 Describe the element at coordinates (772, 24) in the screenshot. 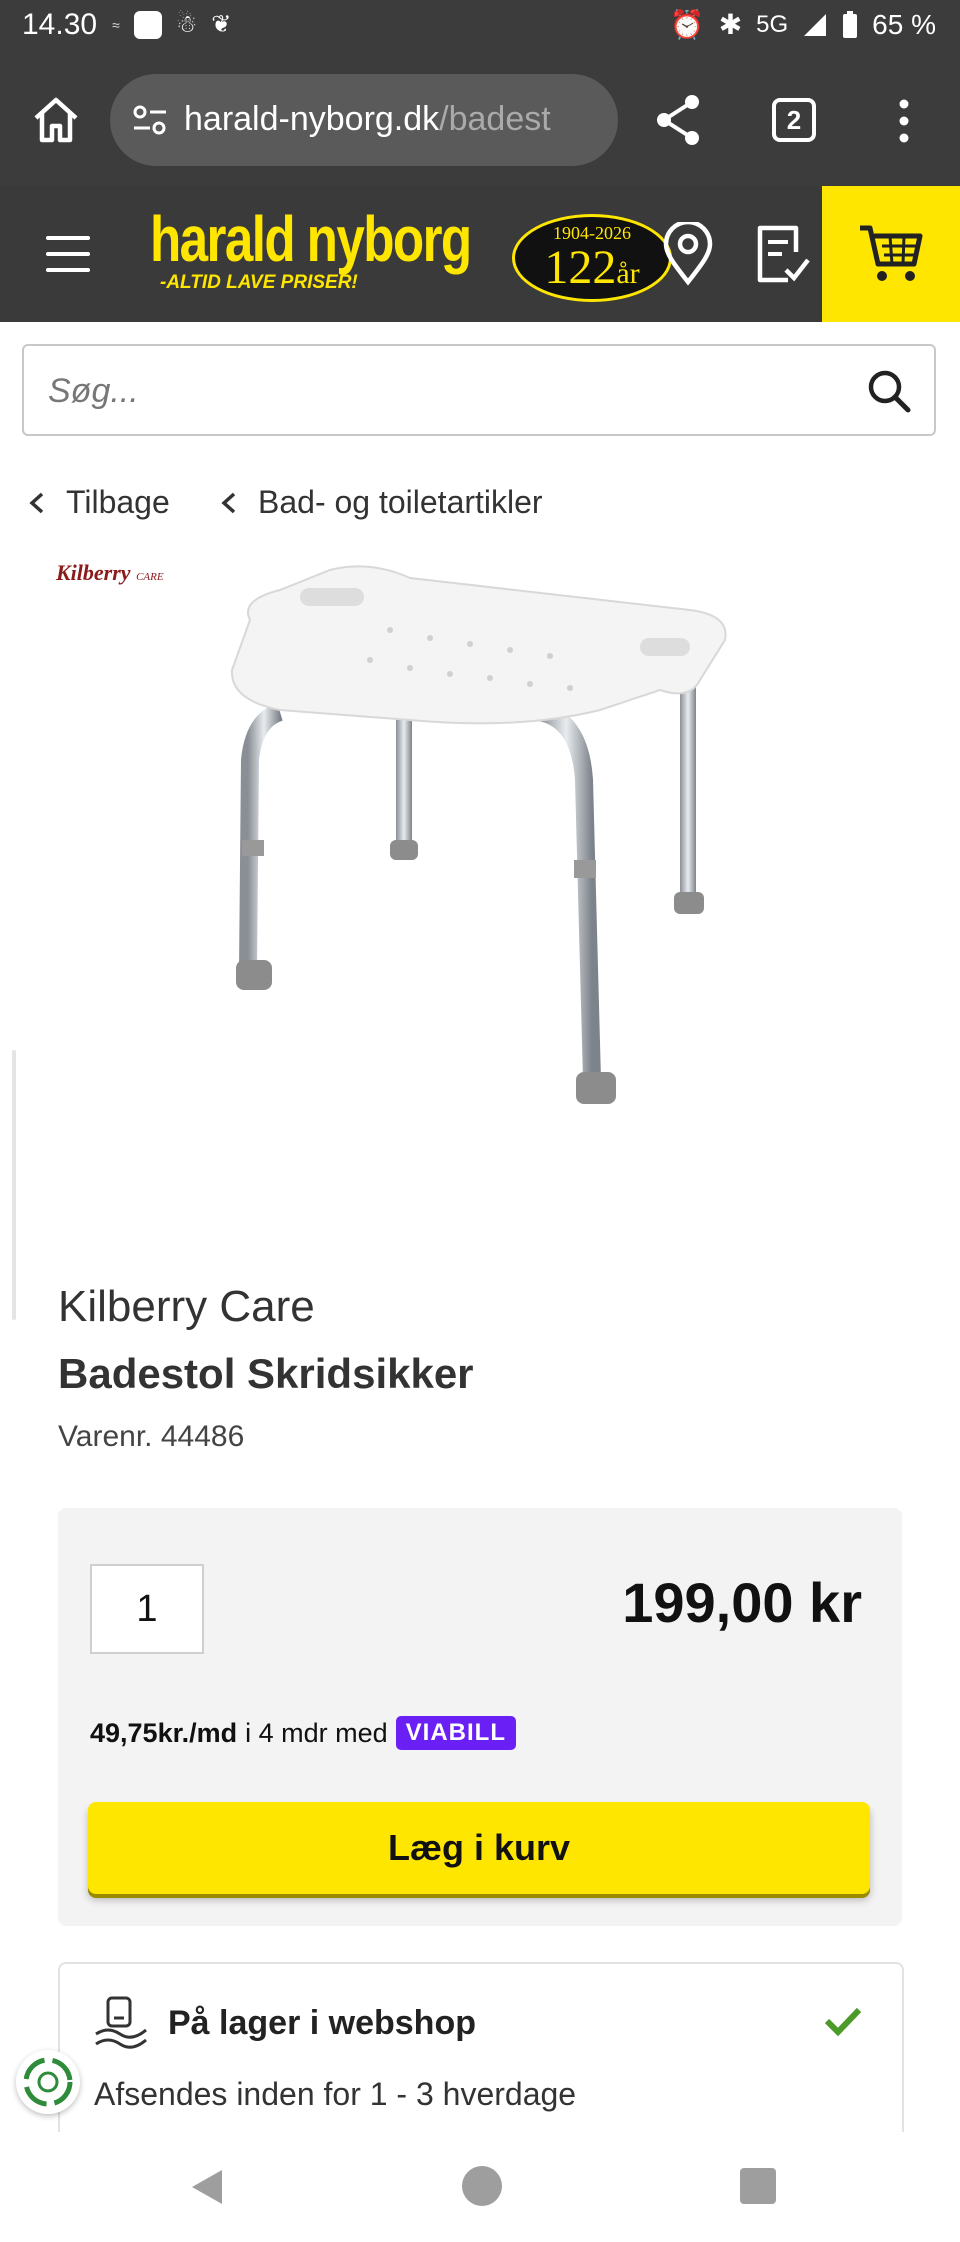

I see `network-label: 5G` at that location.